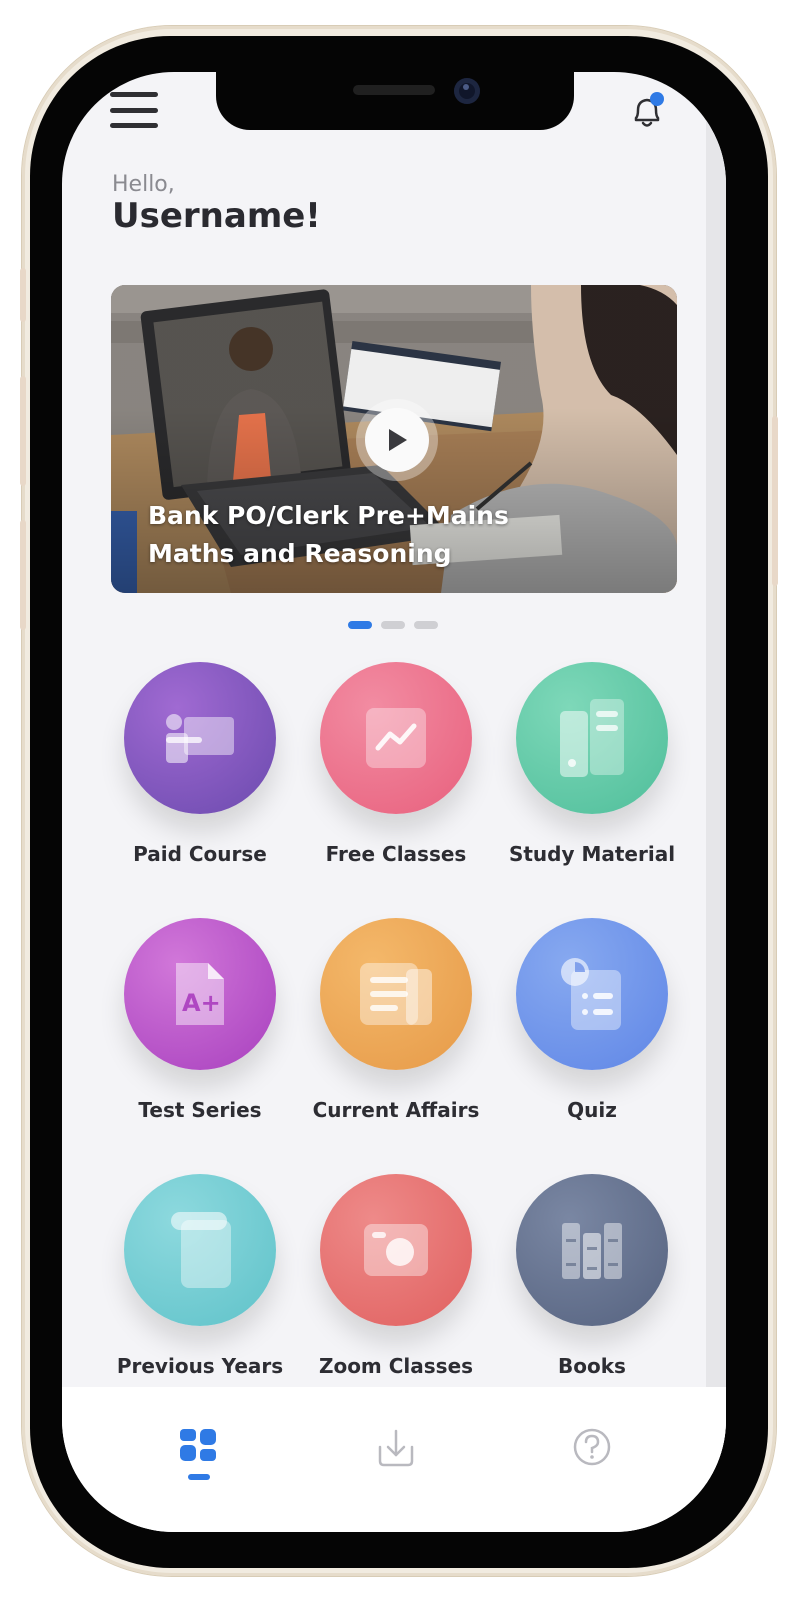 The height and width of the screenshot is (1600, 800). I want to click on paper-icon, so click(201, 1250).